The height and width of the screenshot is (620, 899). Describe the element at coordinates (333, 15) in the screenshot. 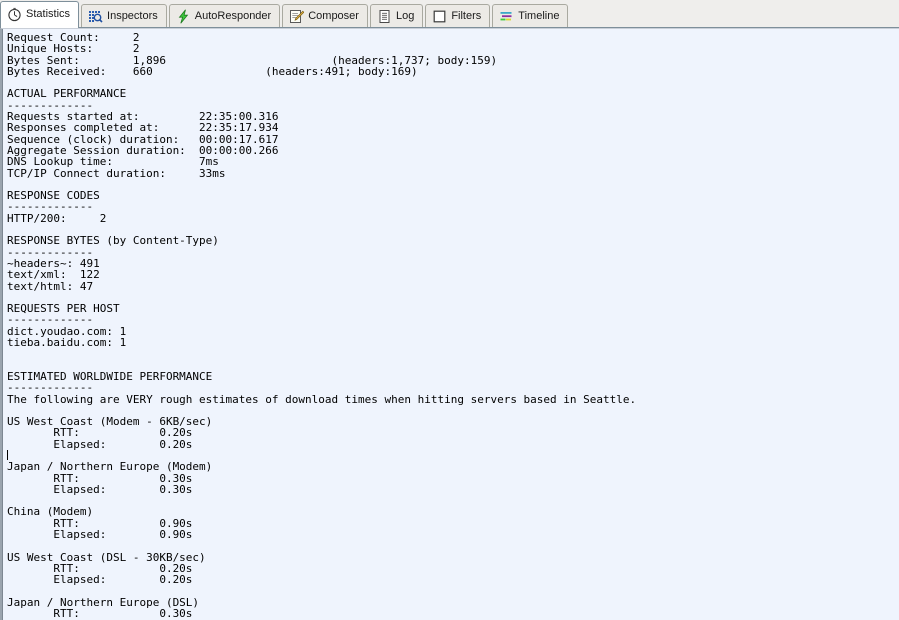

I see `tab-composer-label: Composer` at that location.